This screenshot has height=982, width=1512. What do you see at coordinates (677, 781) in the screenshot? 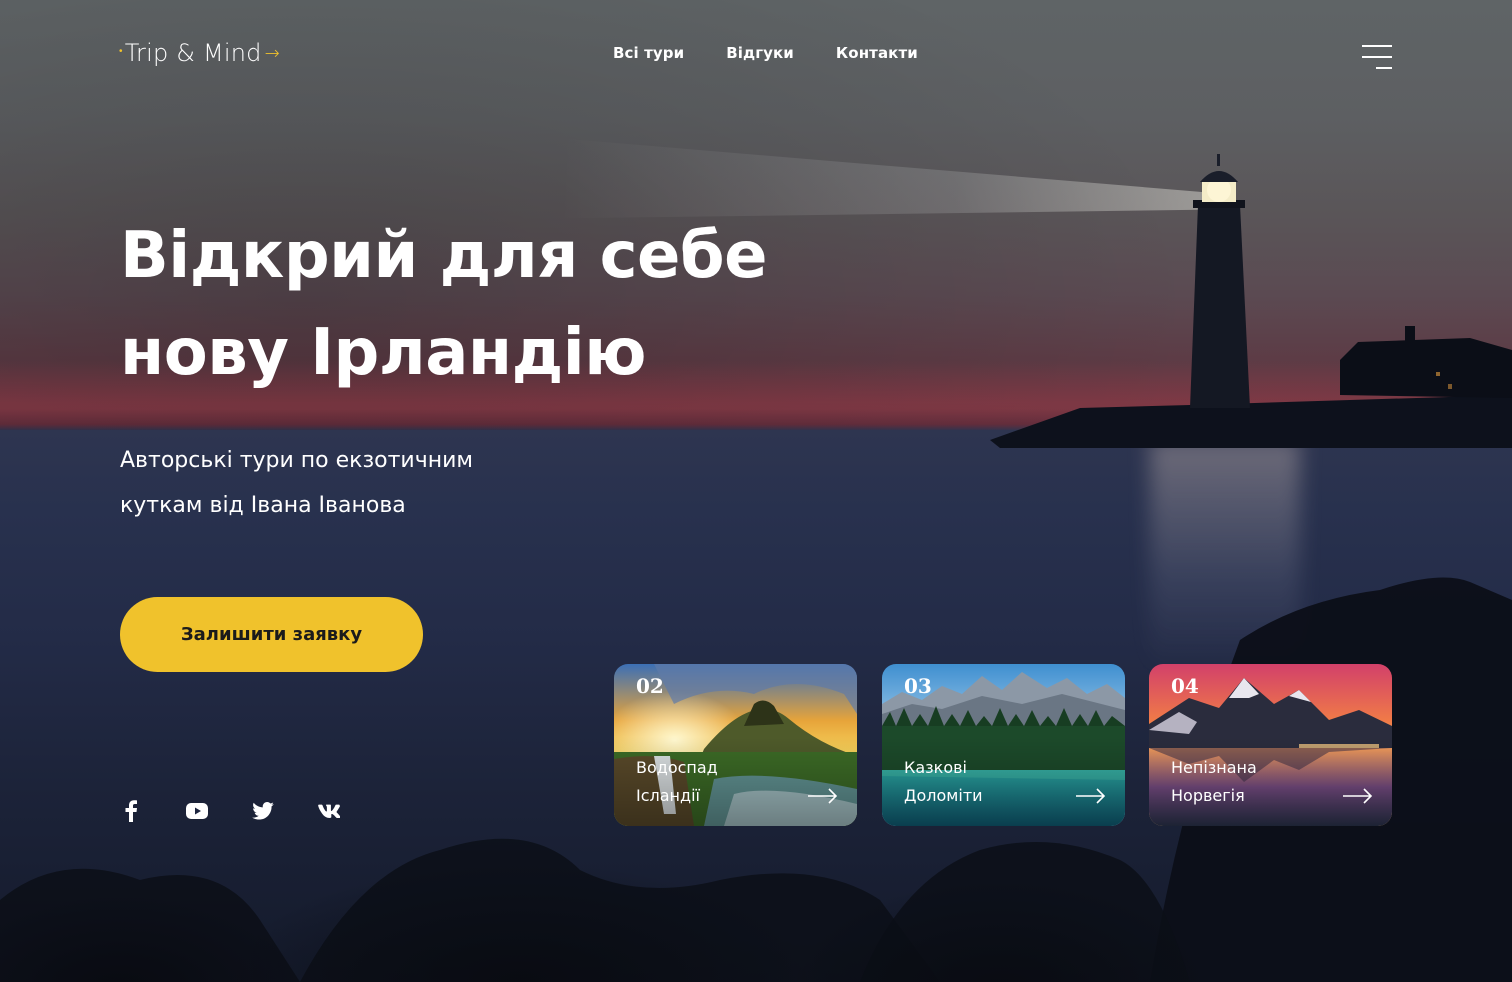
I see `tour-title: Водоспад Ісландії` at bounding box center [677, 781].